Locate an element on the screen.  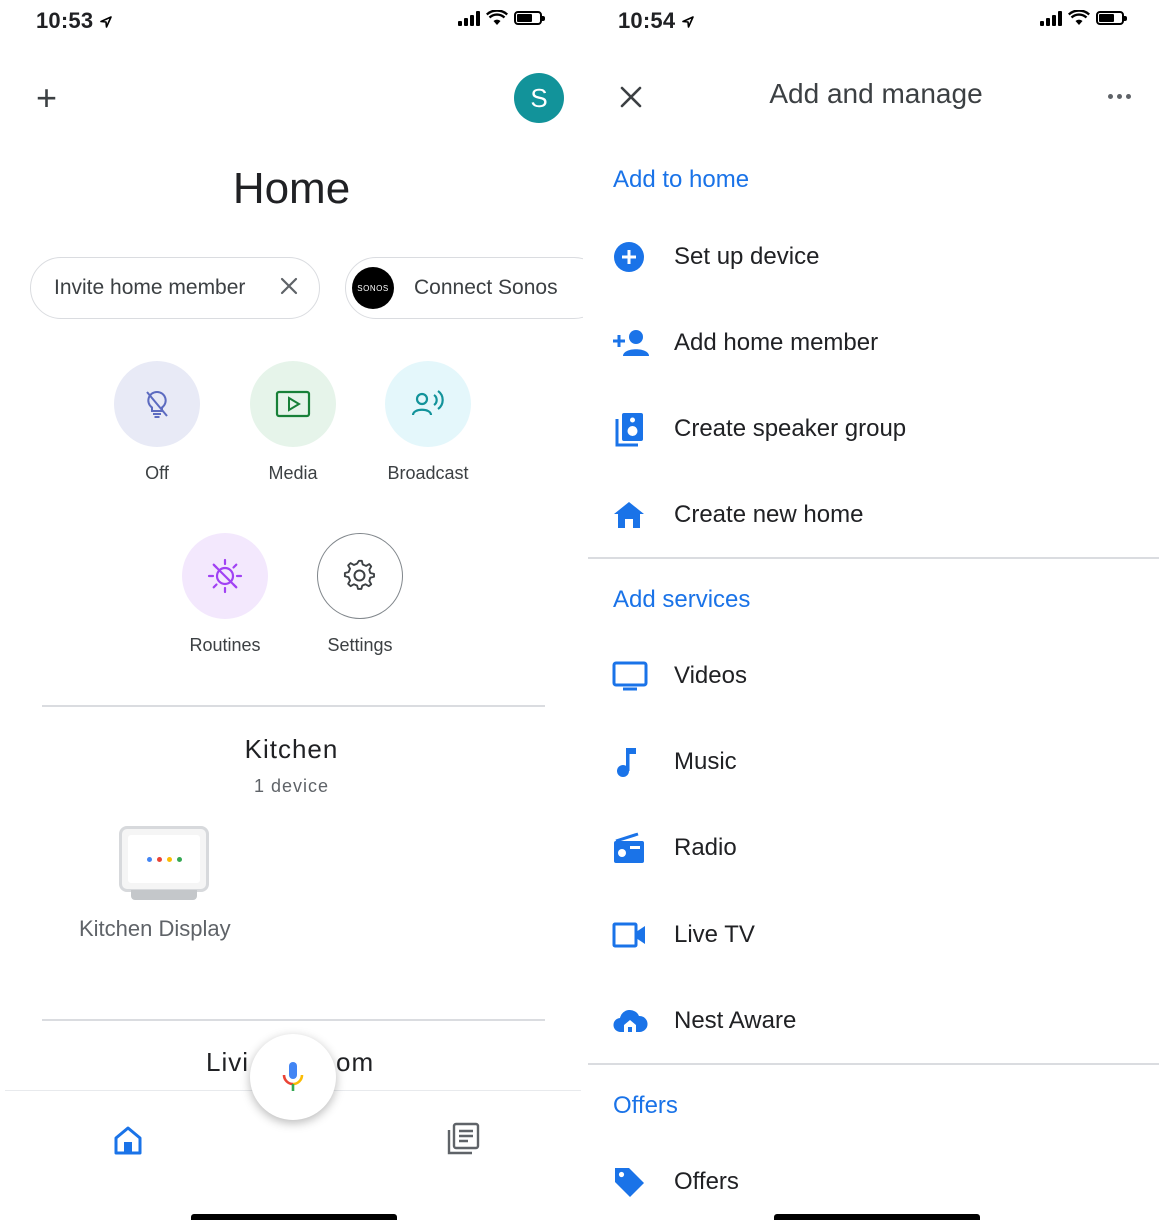
microphone-icon is located at coordinates (293, 1076).